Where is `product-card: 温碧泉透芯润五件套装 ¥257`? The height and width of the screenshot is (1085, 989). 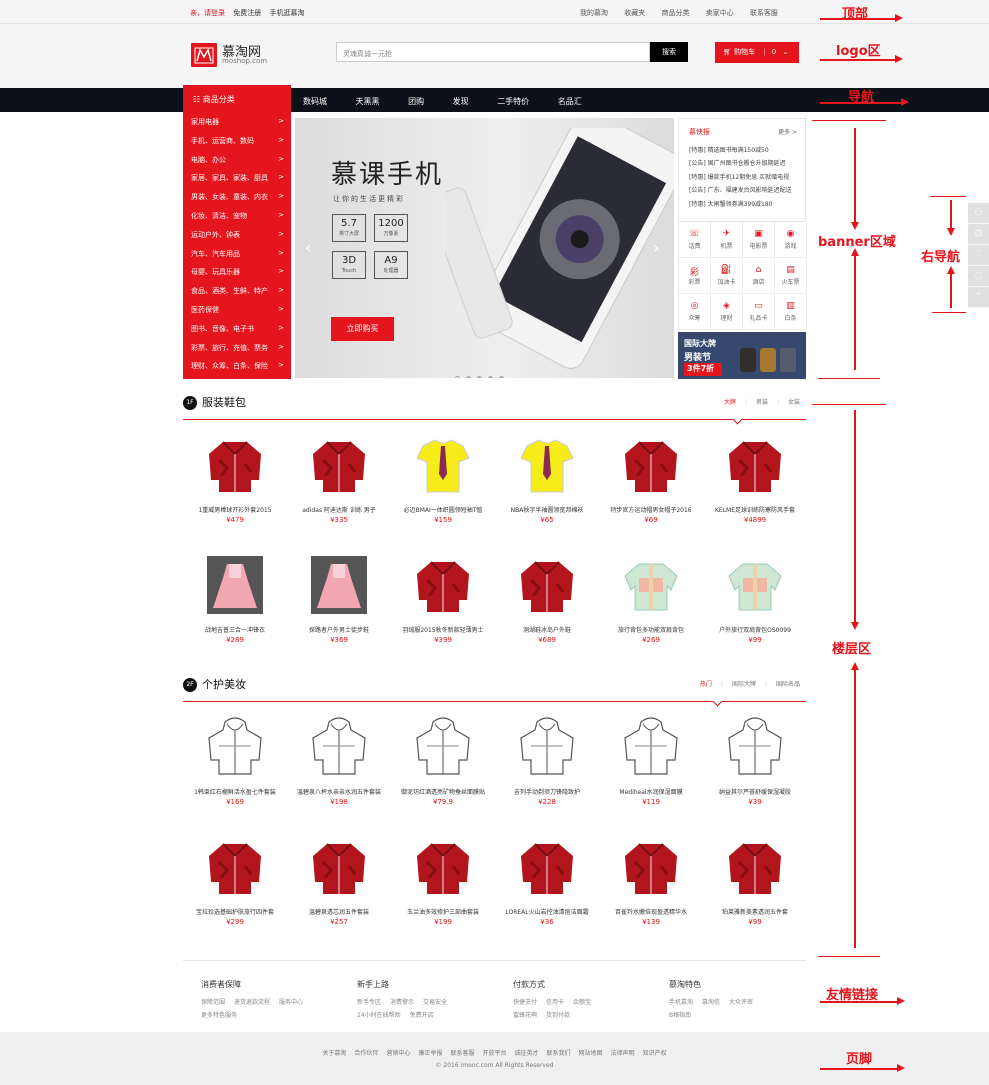 product-card: 温碧泉透芯润五件套装 ¥257 is located at coordinates (339, 891).